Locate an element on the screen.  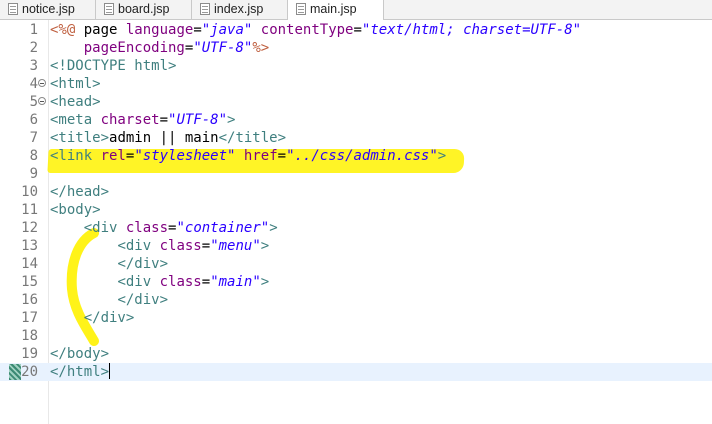
code-text: <title>admin || main</title> is located at coordinates (168, 138).